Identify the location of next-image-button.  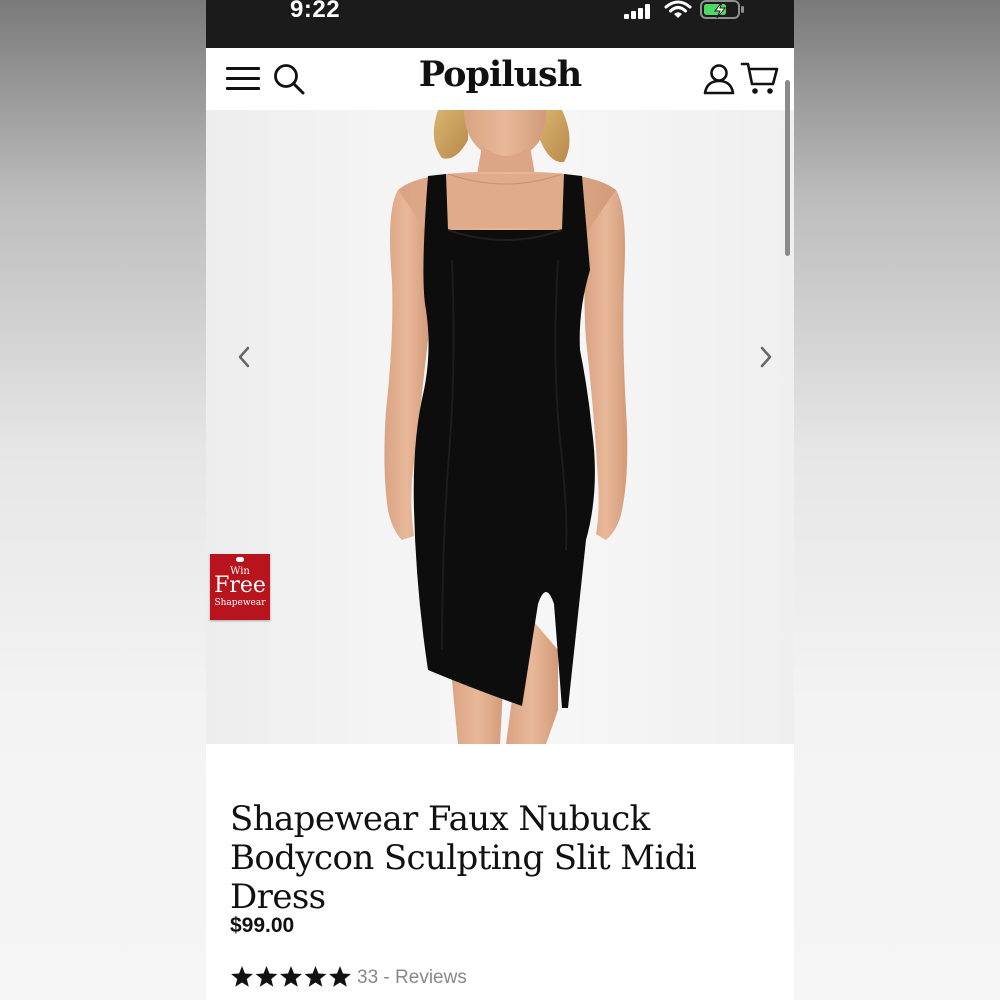
(765, 357).